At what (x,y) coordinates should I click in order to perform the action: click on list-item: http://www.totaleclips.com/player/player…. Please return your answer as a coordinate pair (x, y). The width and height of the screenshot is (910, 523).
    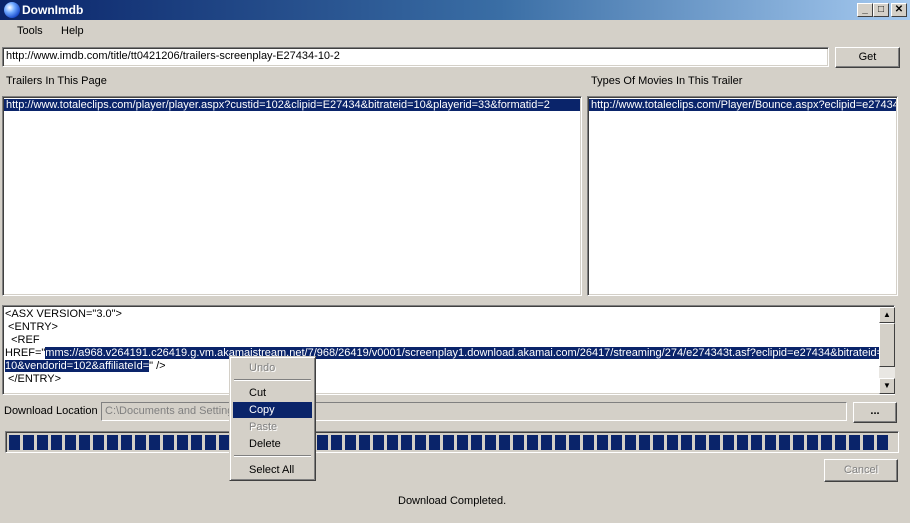
    Looking at the image, I should click on (292, 105).